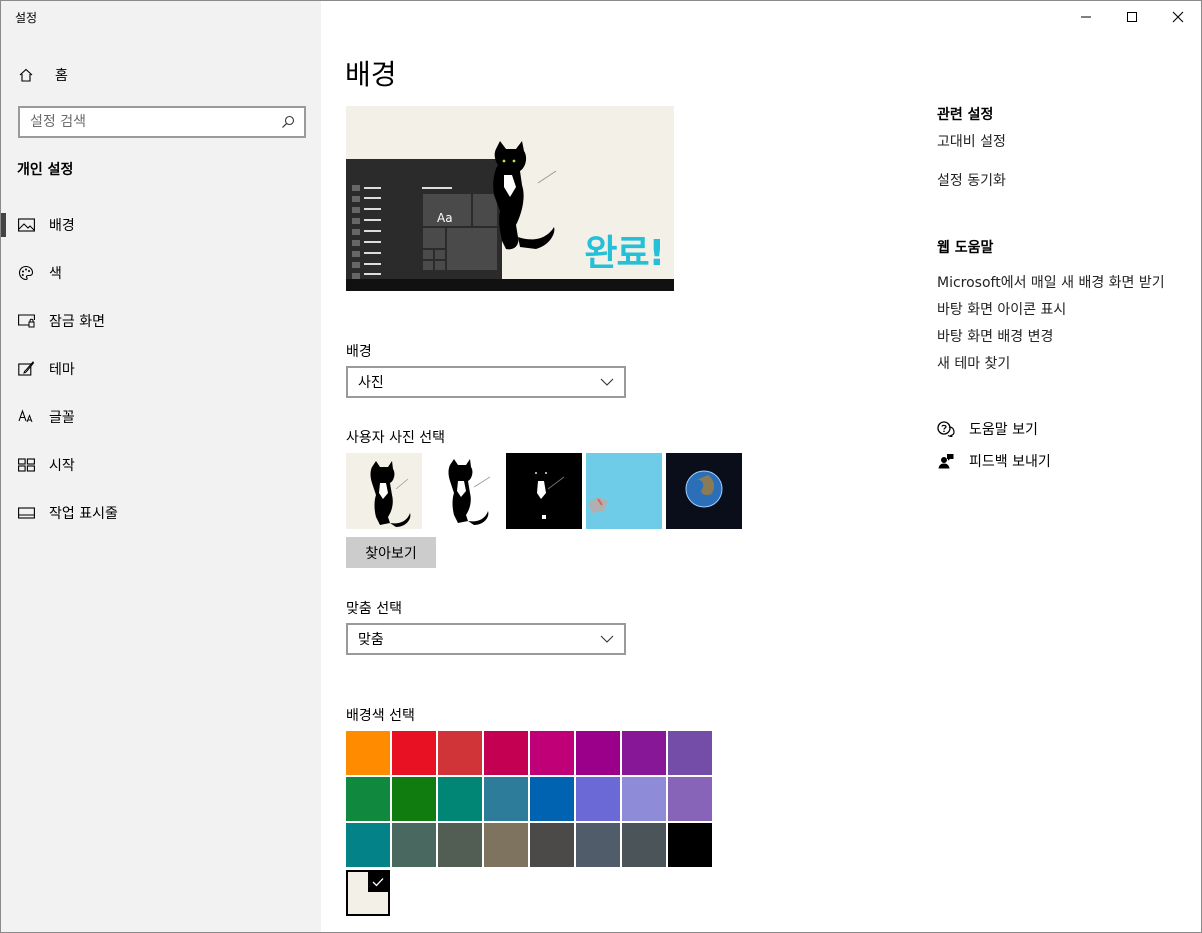 The width and height of the screenshot is (1202, 933). What do you see at coordinates (510, 285) in the screenshot?
I see `preview-taskbar` at bounding box center [510, 285].